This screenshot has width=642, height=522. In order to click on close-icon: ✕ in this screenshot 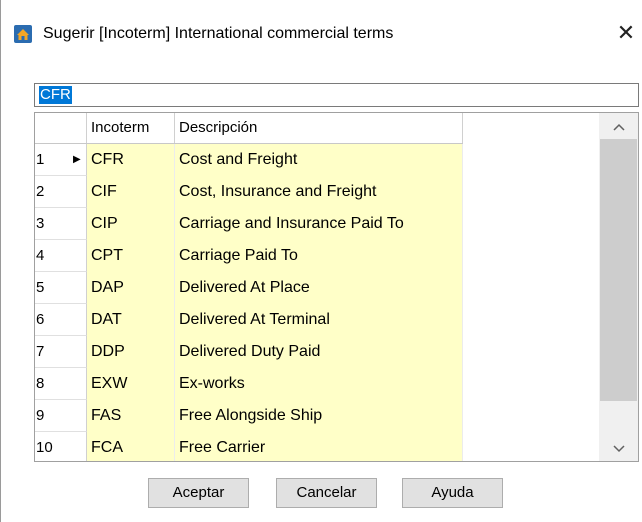, I will do `click(626, 33)`.